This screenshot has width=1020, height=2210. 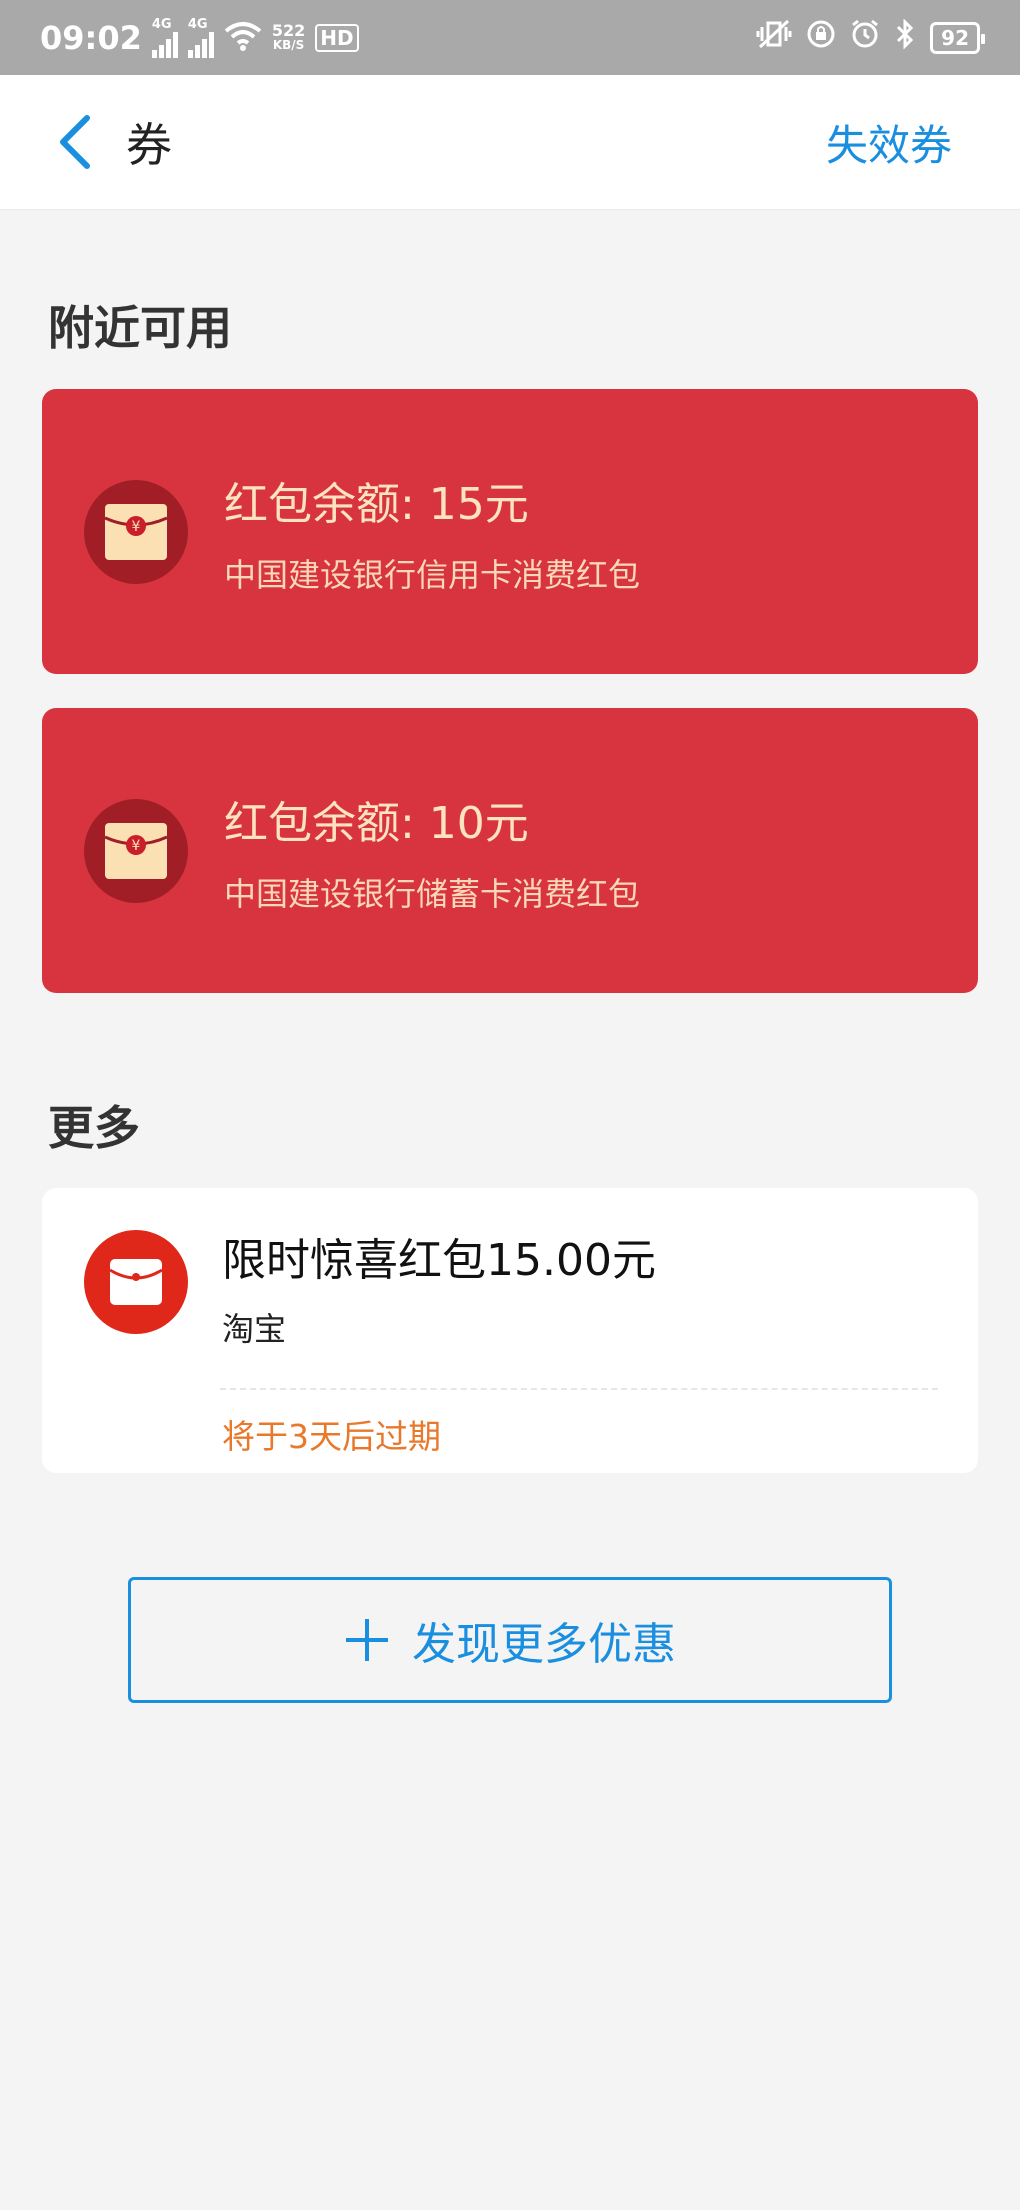 What do you see at coordinates (865, 37) in the screenshot?
I see `alarm-icon` at bounding box center [865, 37].